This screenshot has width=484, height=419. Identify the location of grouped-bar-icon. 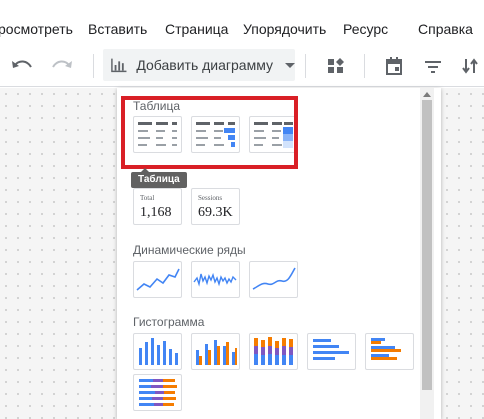
(386, 349).